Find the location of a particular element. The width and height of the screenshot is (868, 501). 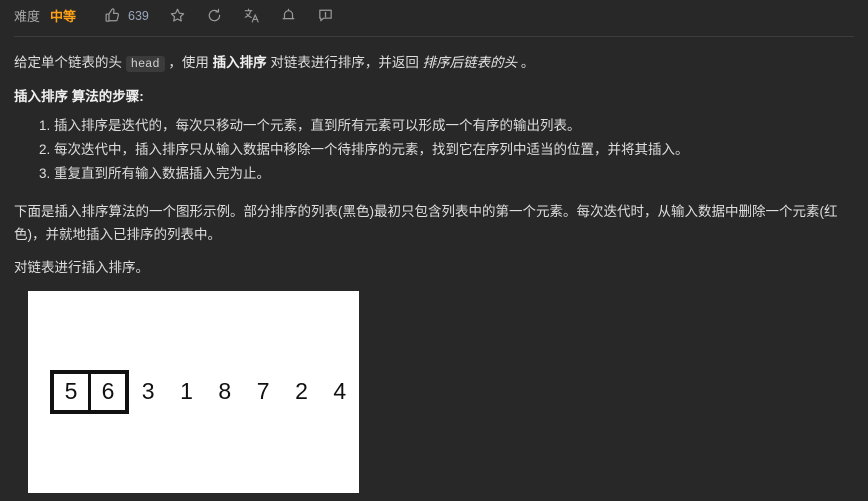

unsorted-value: 4 is located at coordinates (340, 391).